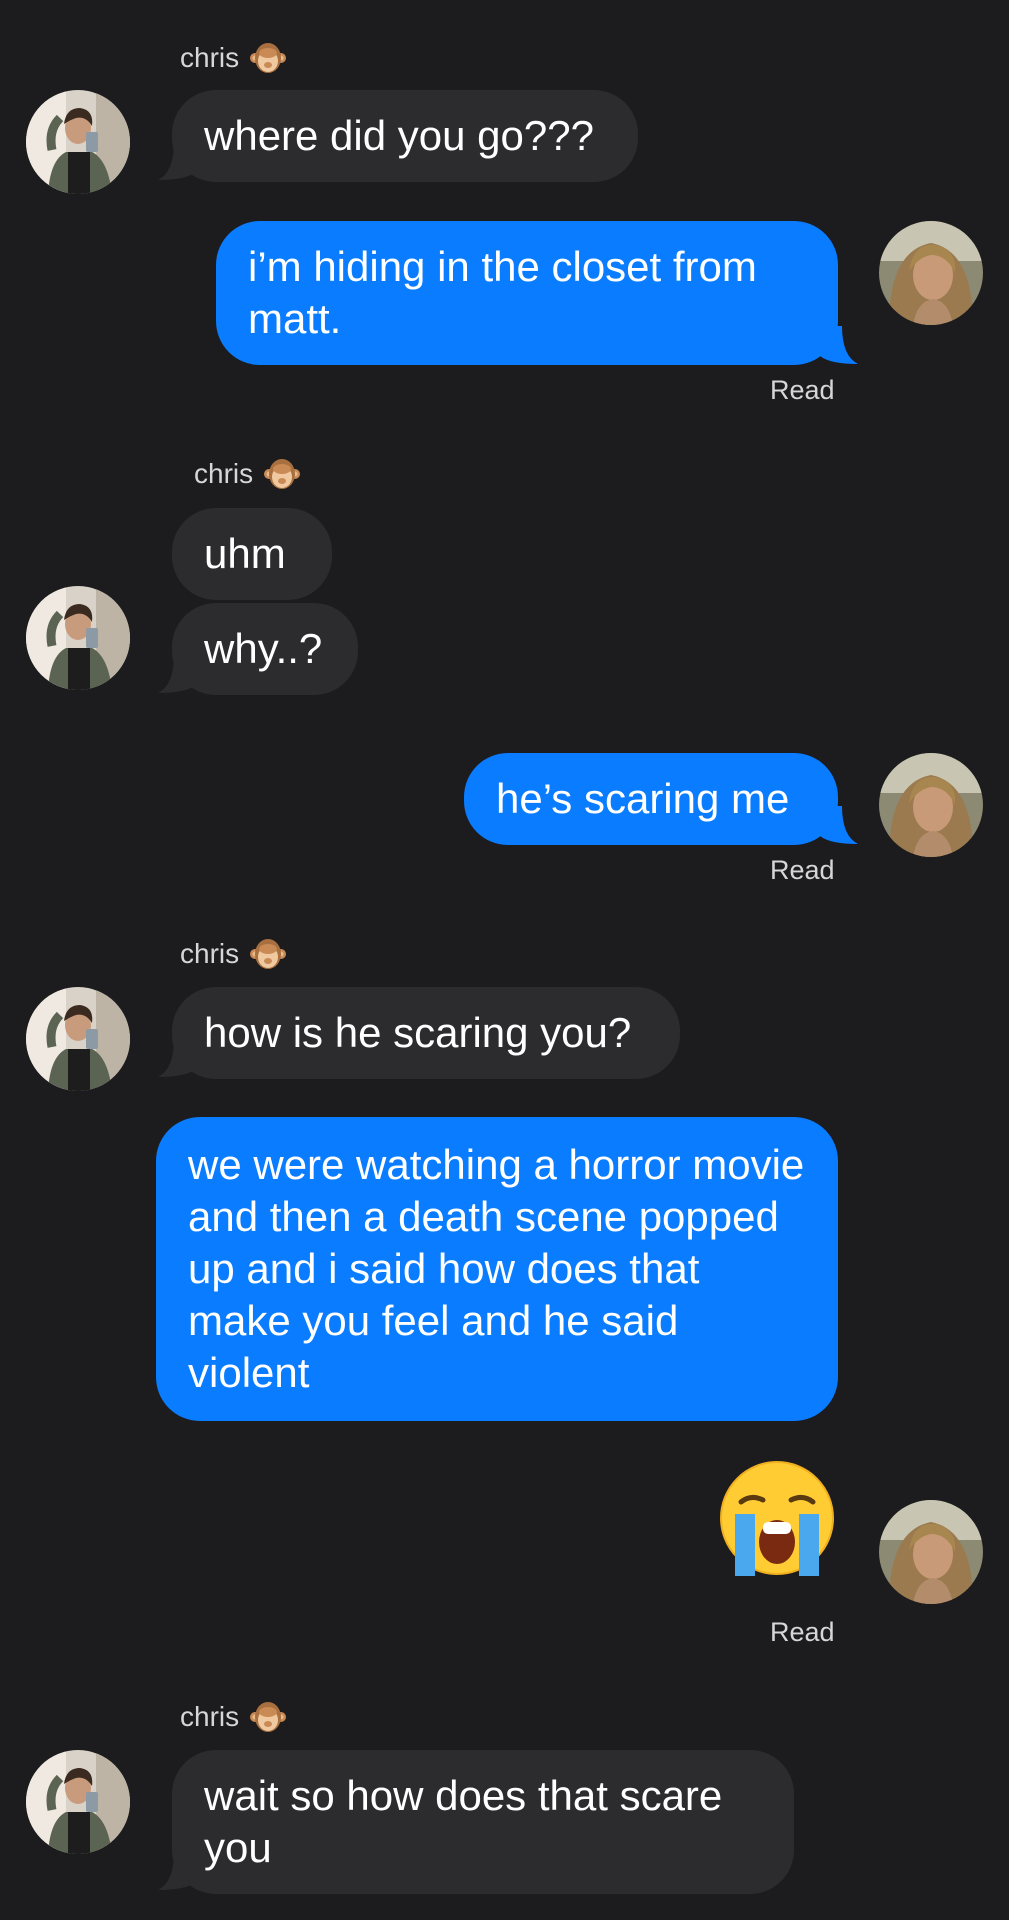  I want to click on message-bubble-incoming: wait so how does that scare you, so click(483, 1822).